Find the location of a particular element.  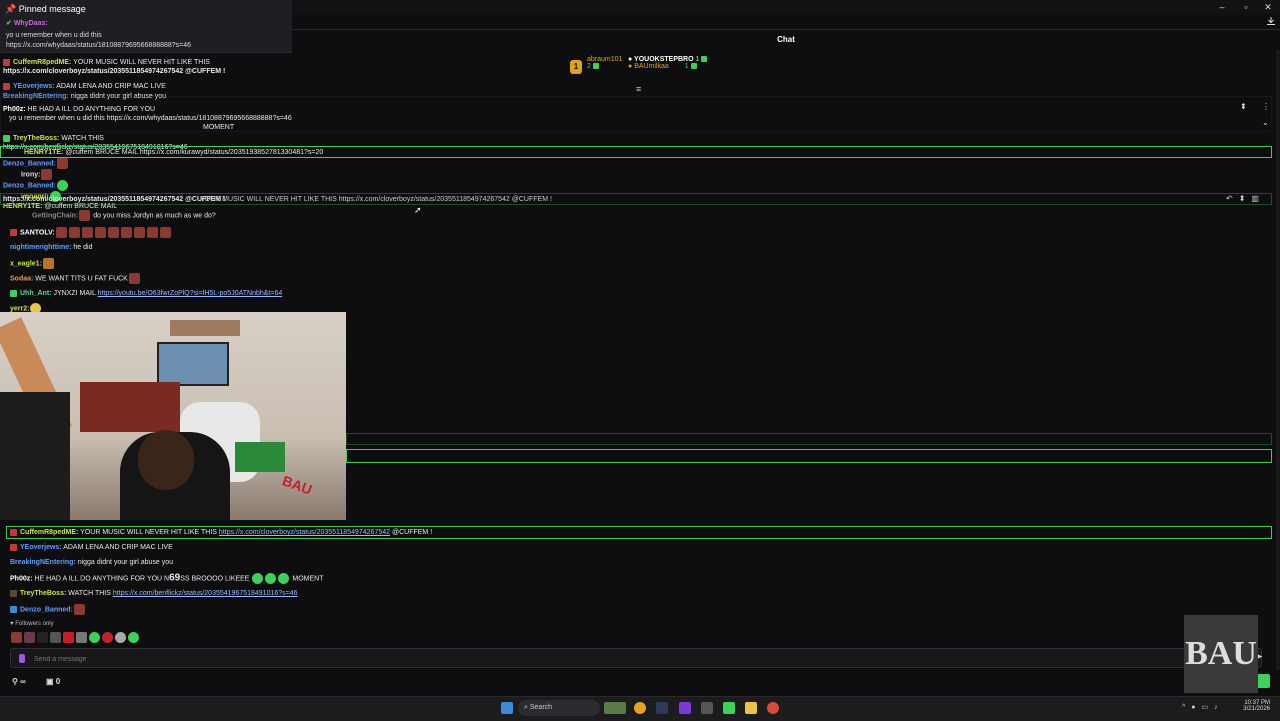

chat-username: SANTOLV: is located at coordinates (37, 232).